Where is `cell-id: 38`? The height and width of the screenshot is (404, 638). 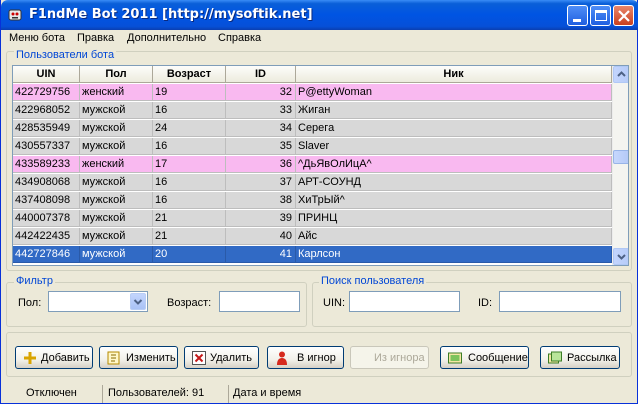 cell-id: 38 is located at coordinates (261, 200).